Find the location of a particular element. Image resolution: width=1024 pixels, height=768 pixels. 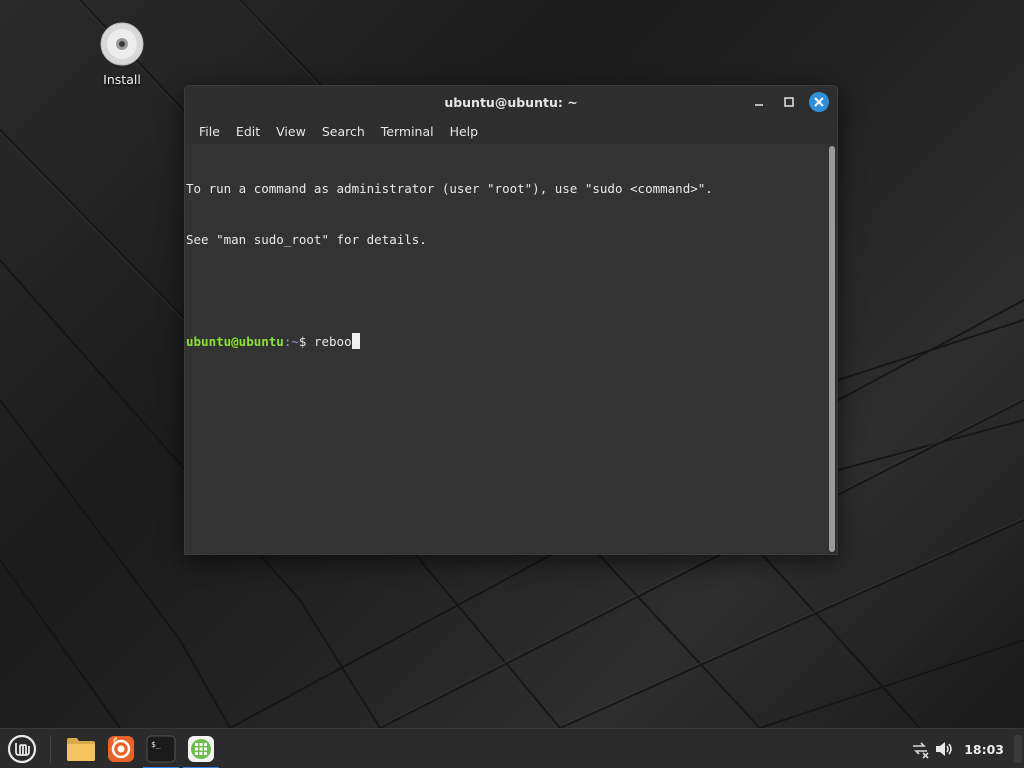

start-menu-button is located at coordinates (22, 748).